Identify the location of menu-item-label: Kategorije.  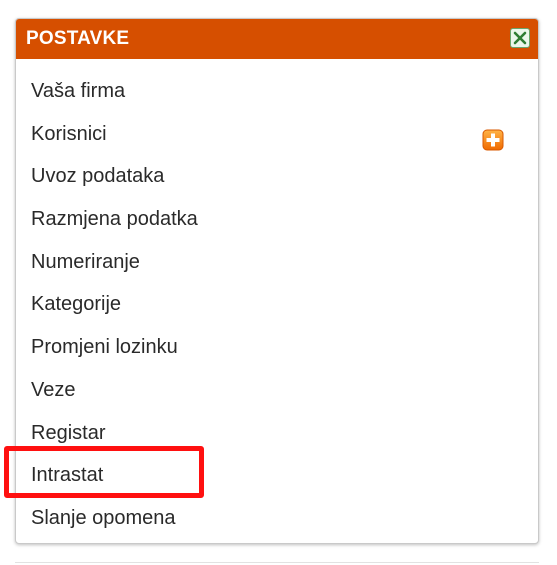
(76, 304).